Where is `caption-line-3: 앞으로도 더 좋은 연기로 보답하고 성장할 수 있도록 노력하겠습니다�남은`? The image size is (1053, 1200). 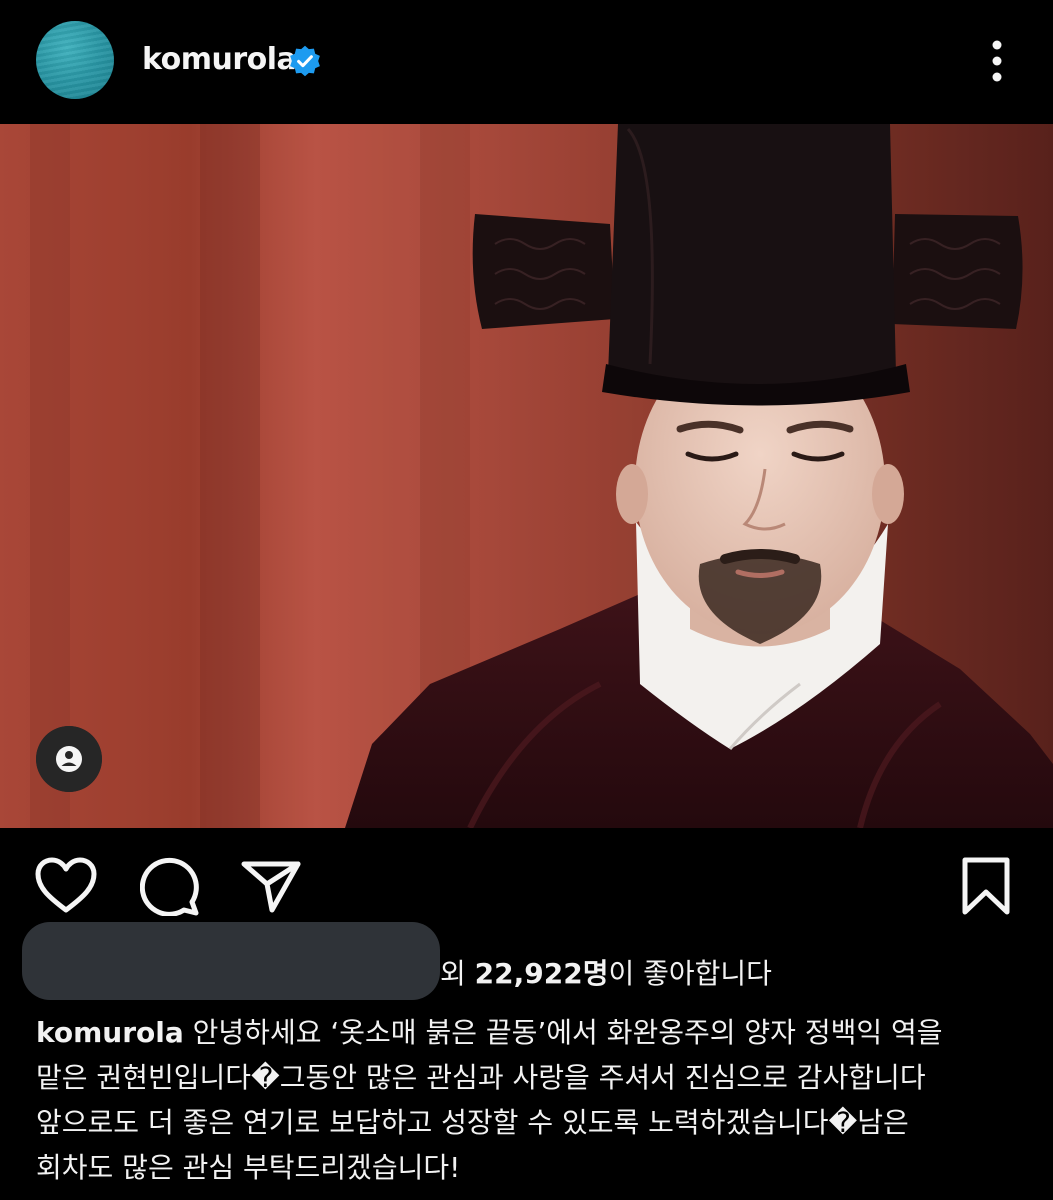 caption-line-3: 앞으로도 더 좋은 연기로 보답하고 성장할 수 있도록 노력하겠습니다�남은 is located at coordinates (472, 1122).